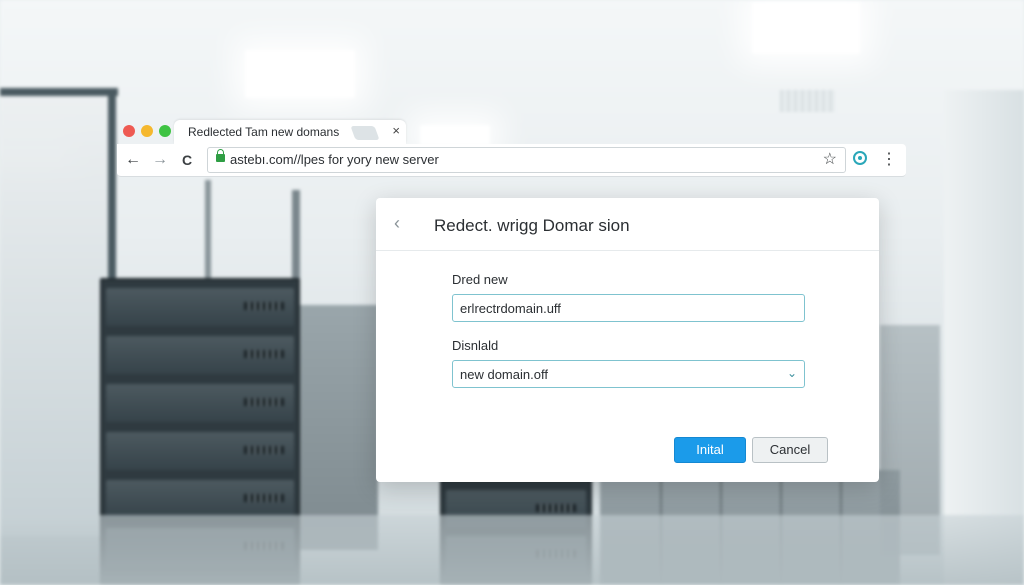 Image resolution: width=1024 pixels, height=585 pixels. What do you see at coordinates (628, 374) in the screenshot?
I see `new-domain-select: new domain.off ⌄` at bounding box center [628, 374].